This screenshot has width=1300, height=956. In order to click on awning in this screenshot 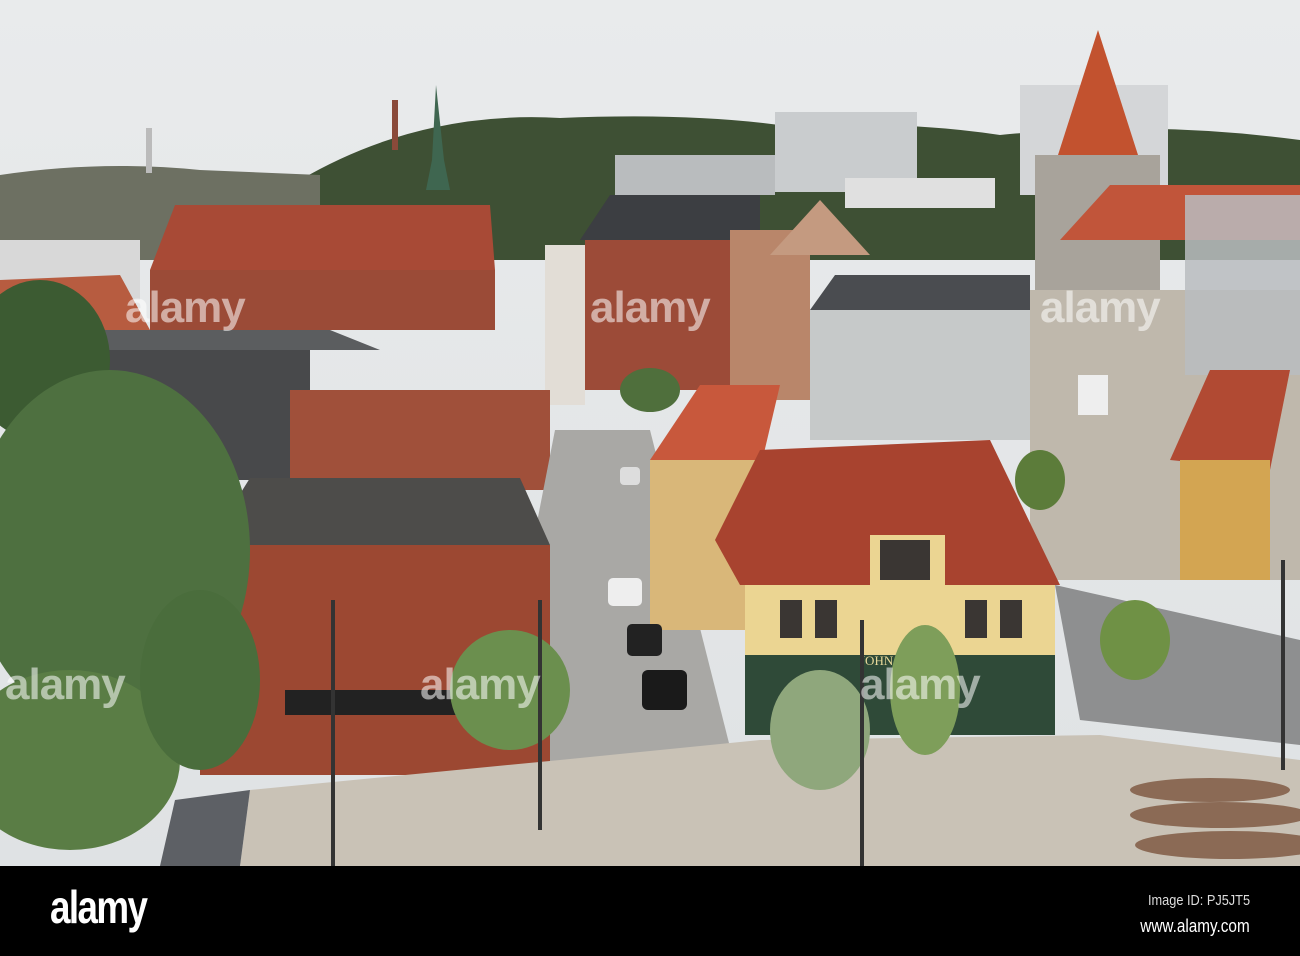, I will do `click(375, 702)`.